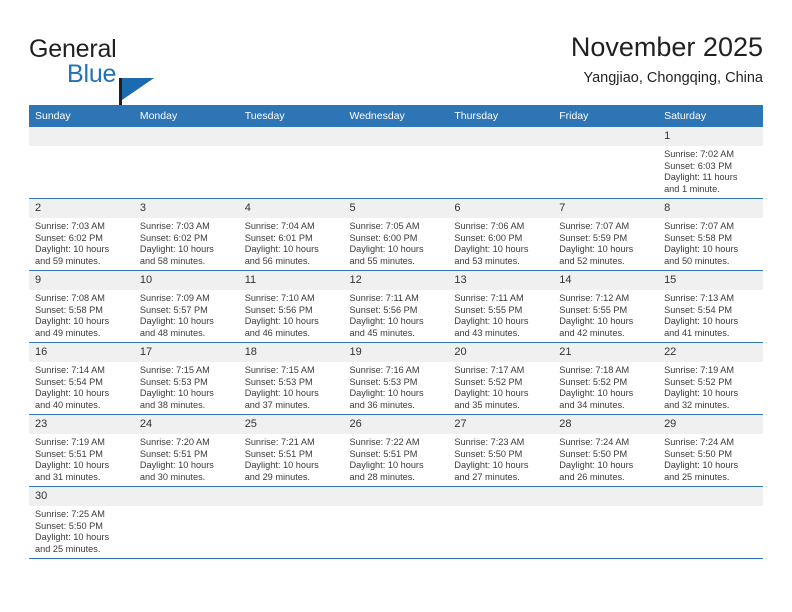 Image resolution: width=792 pixels, height=612 pixels. Describe the element at coordinates (697, 404) in the screenshot. I see `daylight-text-line2: and 32 minutes.` at that location.